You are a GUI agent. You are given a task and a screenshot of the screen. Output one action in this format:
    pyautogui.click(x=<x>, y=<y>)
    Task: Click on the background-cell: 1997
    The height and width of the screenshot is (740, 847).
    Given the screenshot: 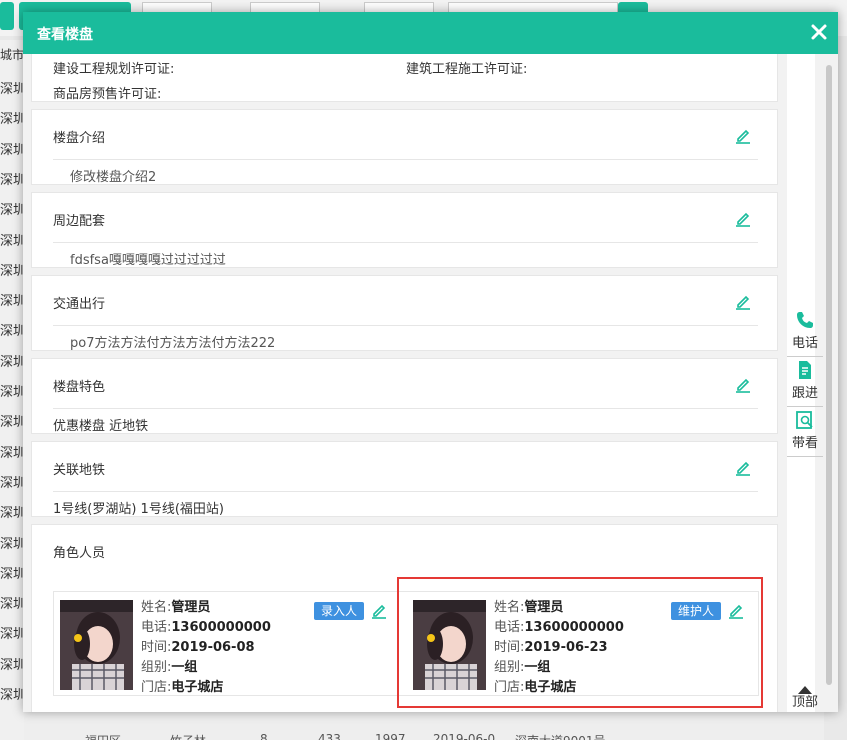 What is the action you would take?
    pyautogui.click(x=390, y=736)
    